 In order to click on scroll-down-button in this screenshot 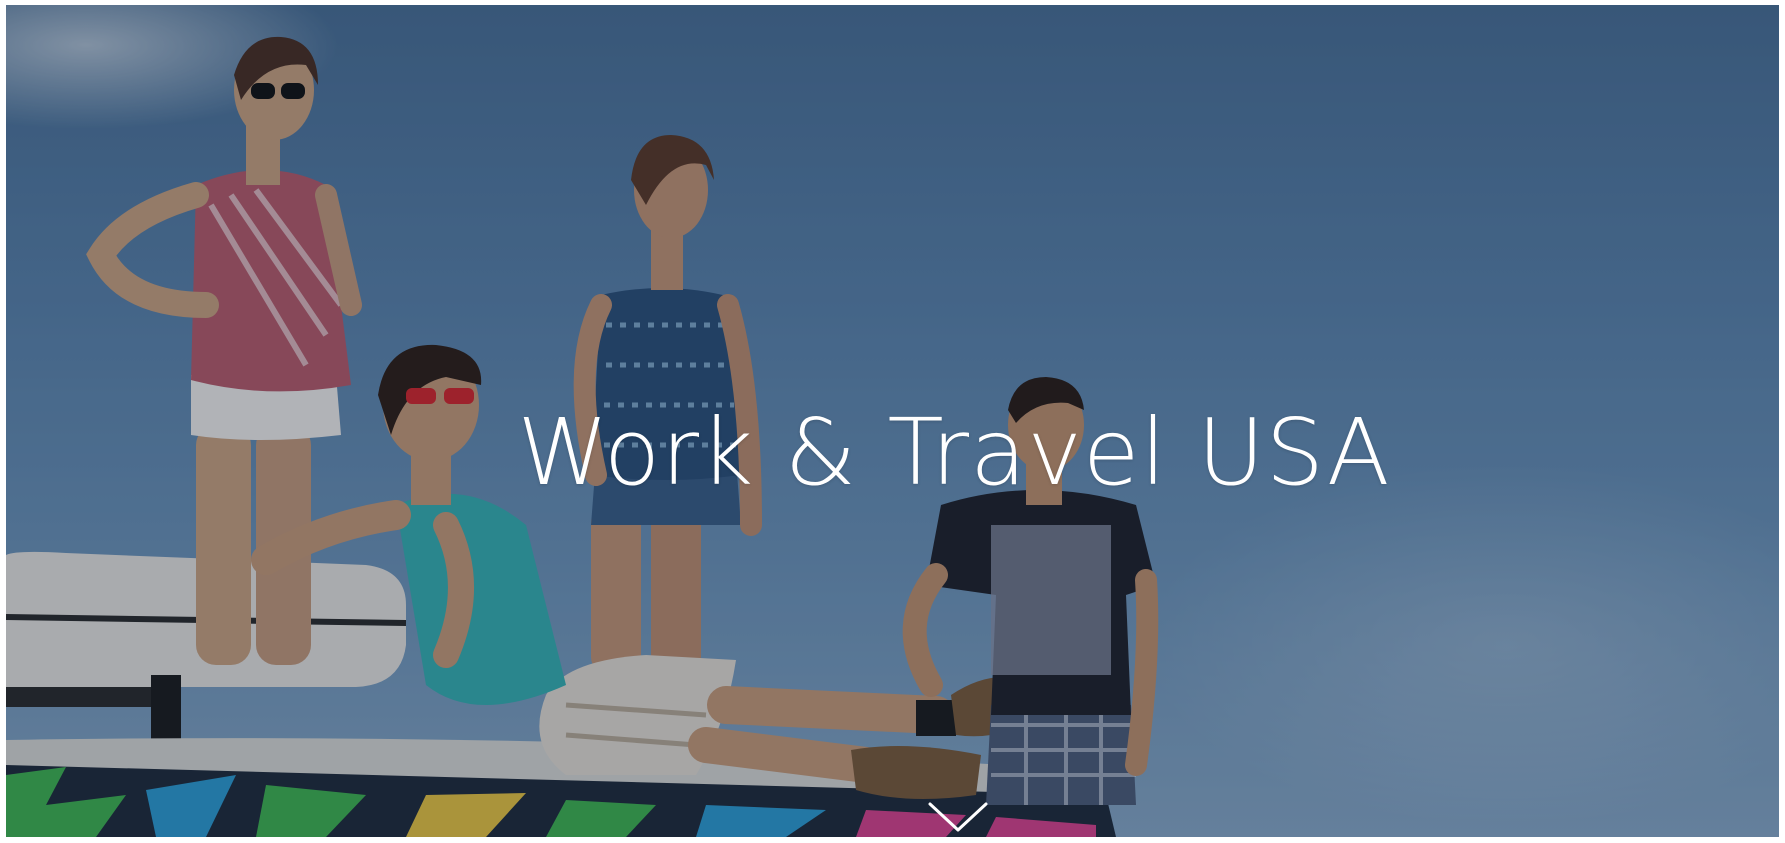, I will do `click(958, 818)`.